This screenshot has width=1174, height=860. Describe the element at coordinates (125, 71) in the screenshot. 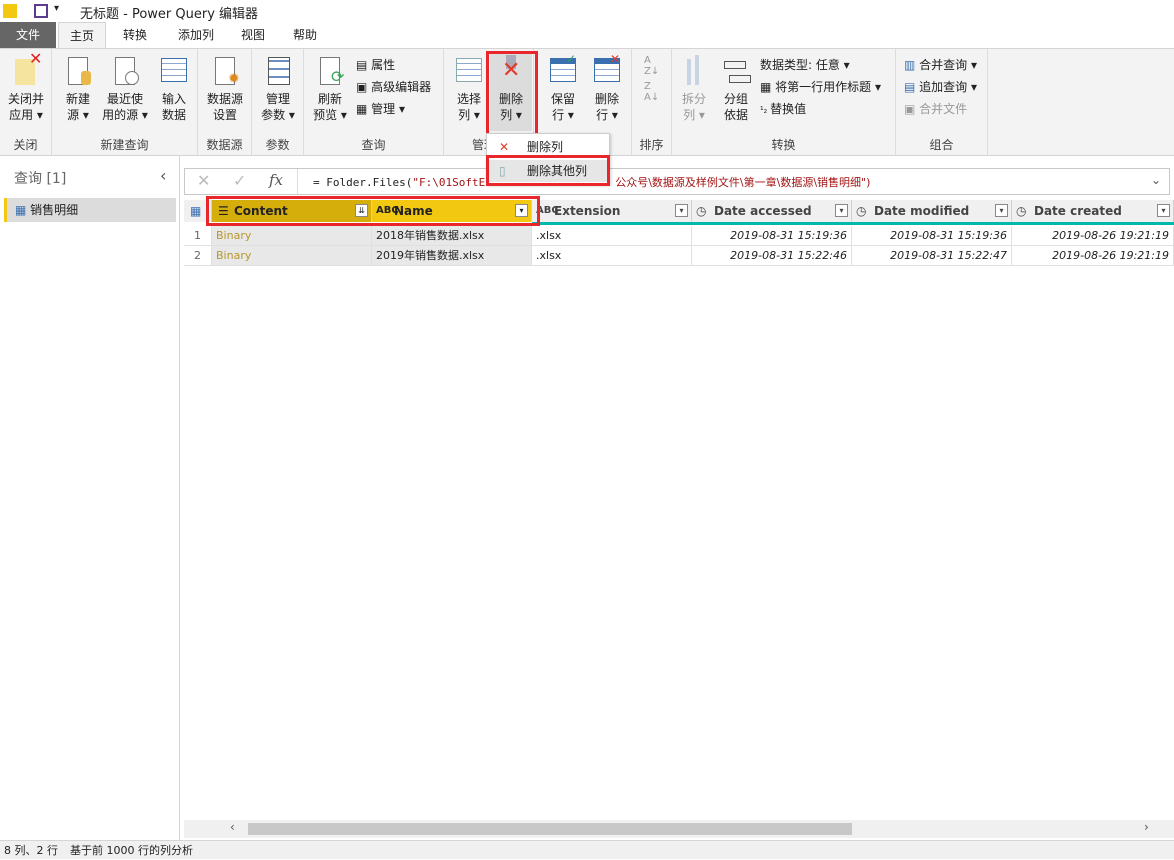

I see `recent-sources-icon` at that location.